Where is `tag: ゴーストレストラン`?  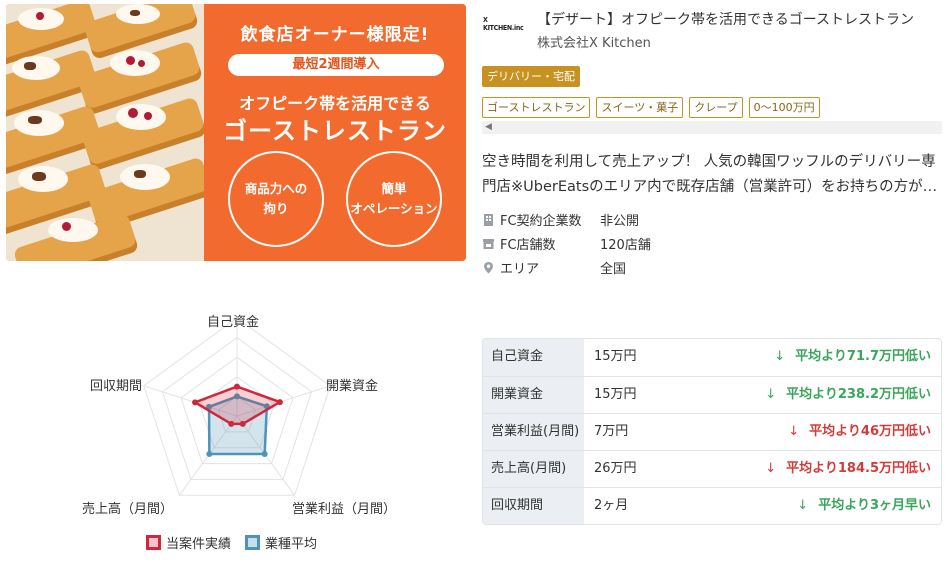 tag: ゴーストレストラン is located at coordinates (536, 107).